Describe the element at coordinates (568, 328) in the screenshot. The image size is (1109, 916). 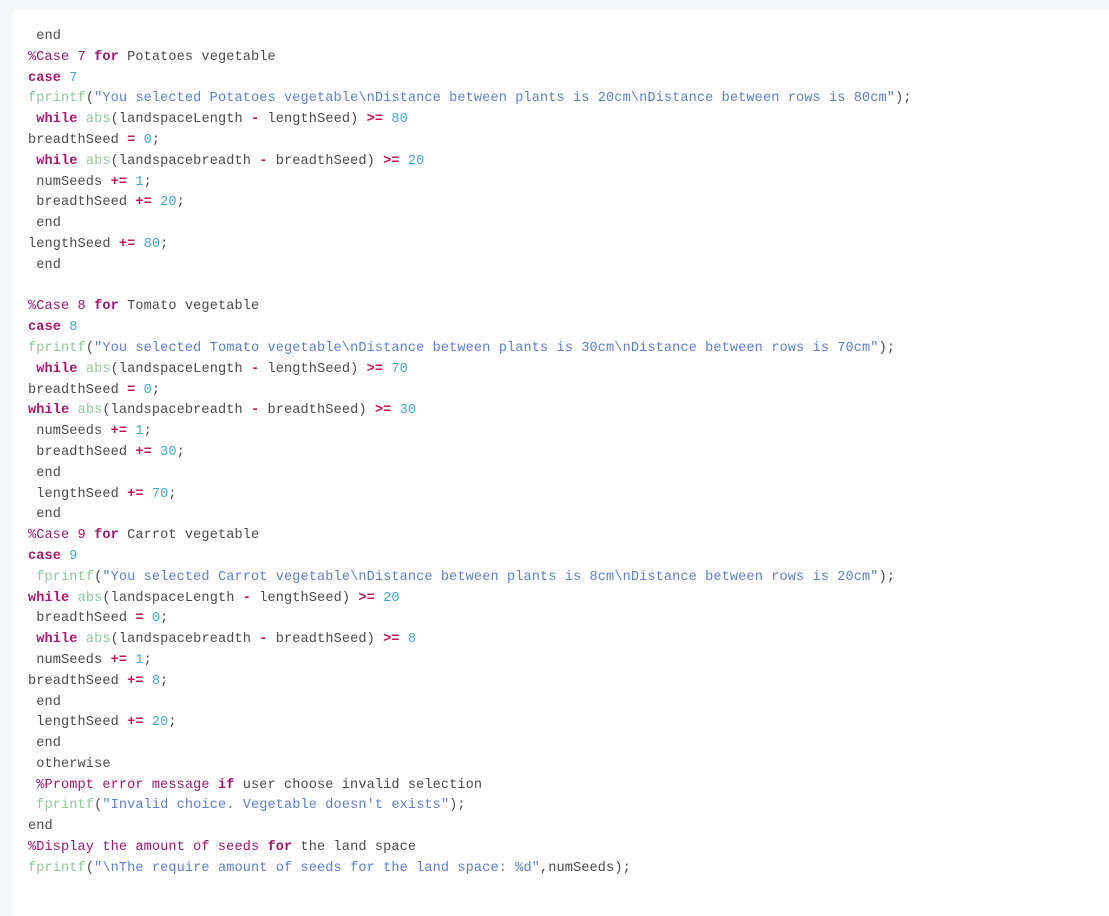
I see `code-line: case 8` at that location.